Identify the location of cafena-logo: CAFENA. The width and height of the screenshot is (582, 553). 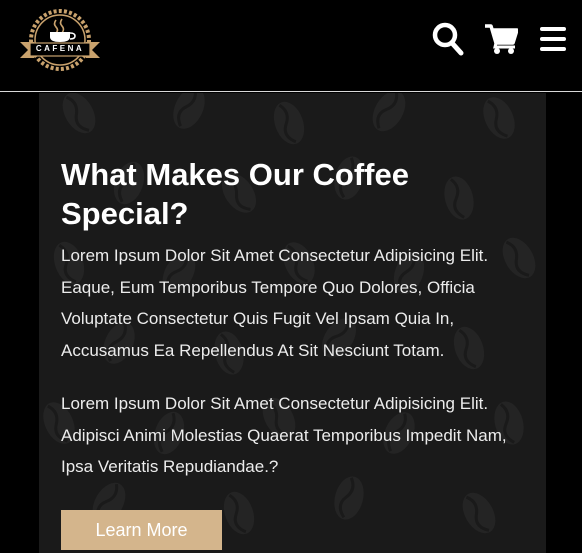
(60, 40).